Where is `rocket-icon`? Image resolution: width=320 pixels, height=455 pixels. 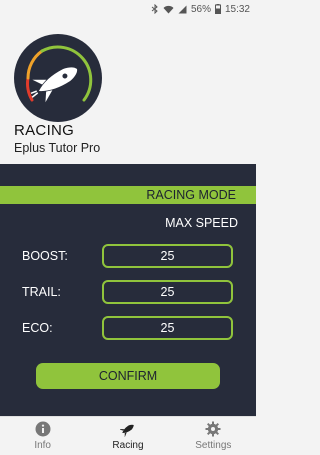 rocket-icon is located at coordinates (126, 430).